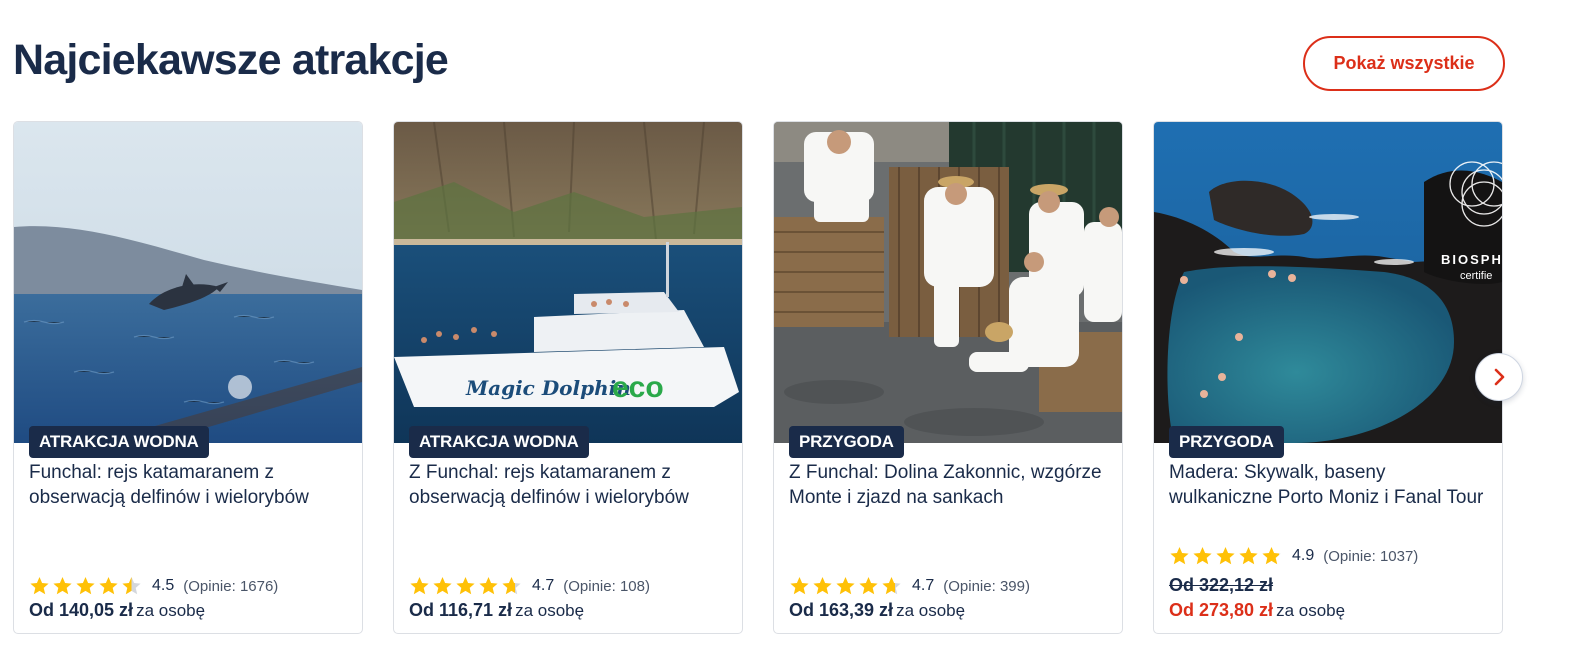 The width and height of the screenshot is (1587, 669). I want to click on price: Od 163,39 zł, so click(841, 610).